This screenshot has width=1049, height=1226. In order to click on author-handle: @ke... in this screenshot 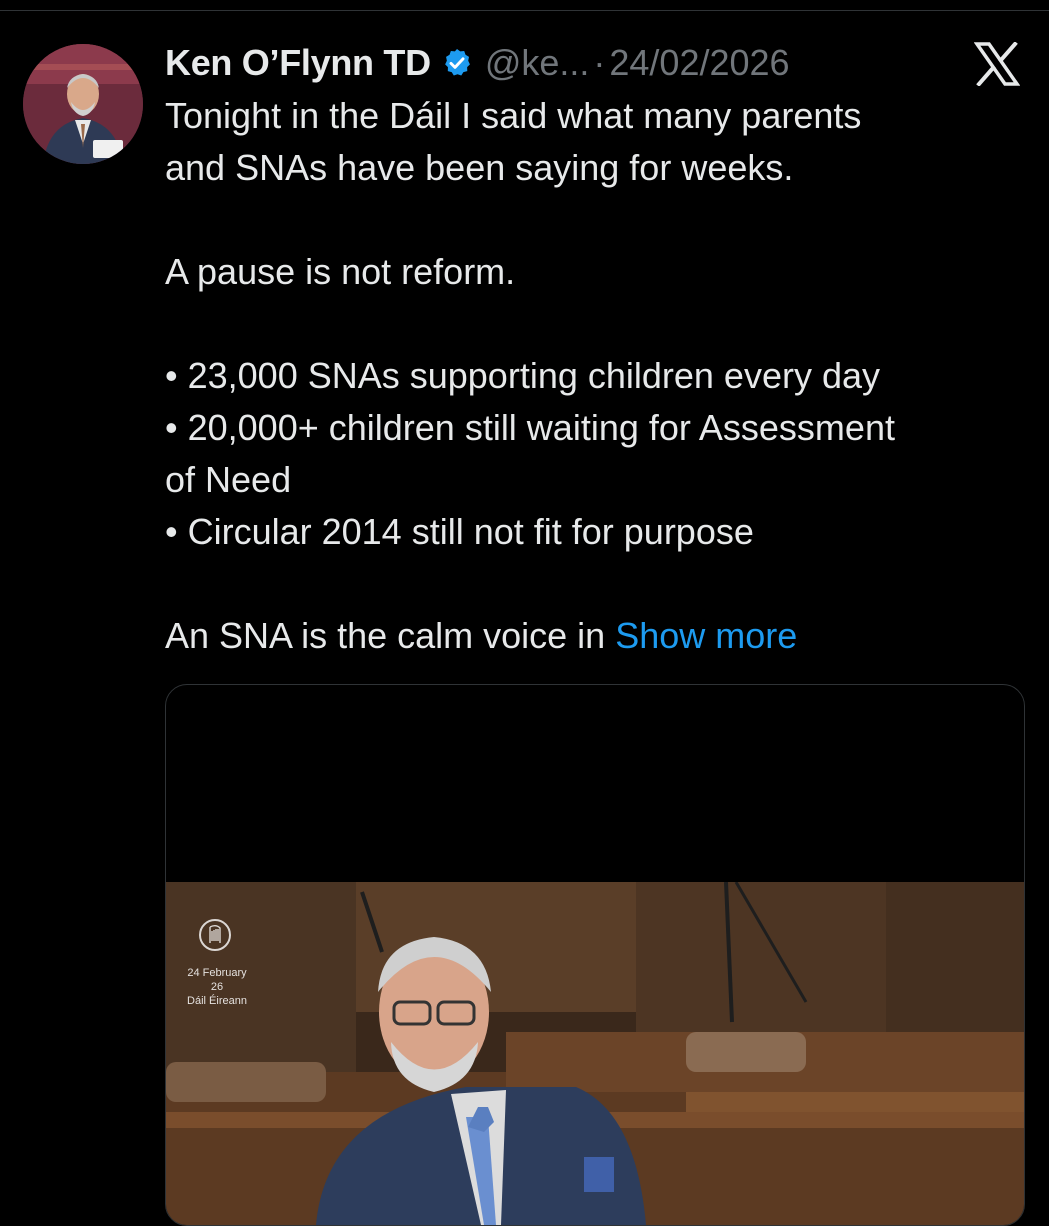, I will do `click(537, 63)`.